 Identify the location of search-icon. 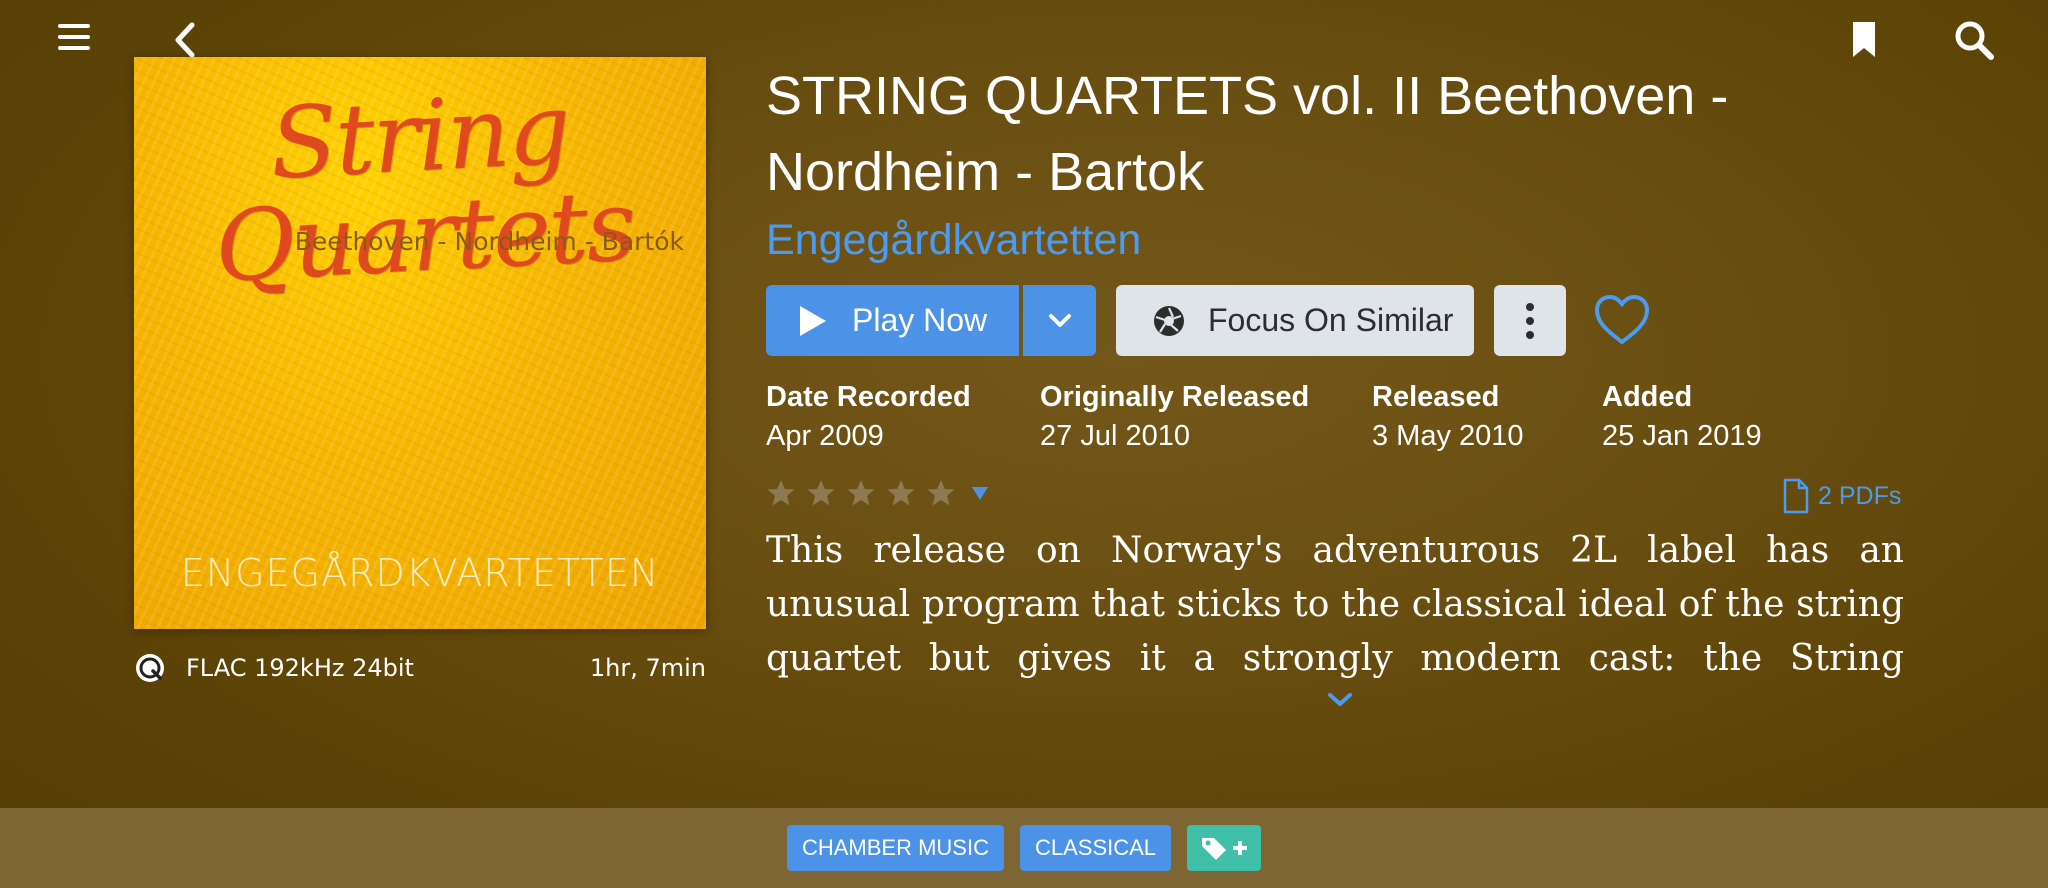
(1974, 40).